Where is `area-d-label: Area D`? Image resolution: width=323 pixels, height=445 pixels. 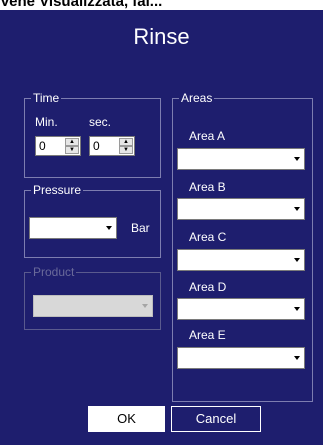 area-d-label: Area D is located at coordinates (208, 287).